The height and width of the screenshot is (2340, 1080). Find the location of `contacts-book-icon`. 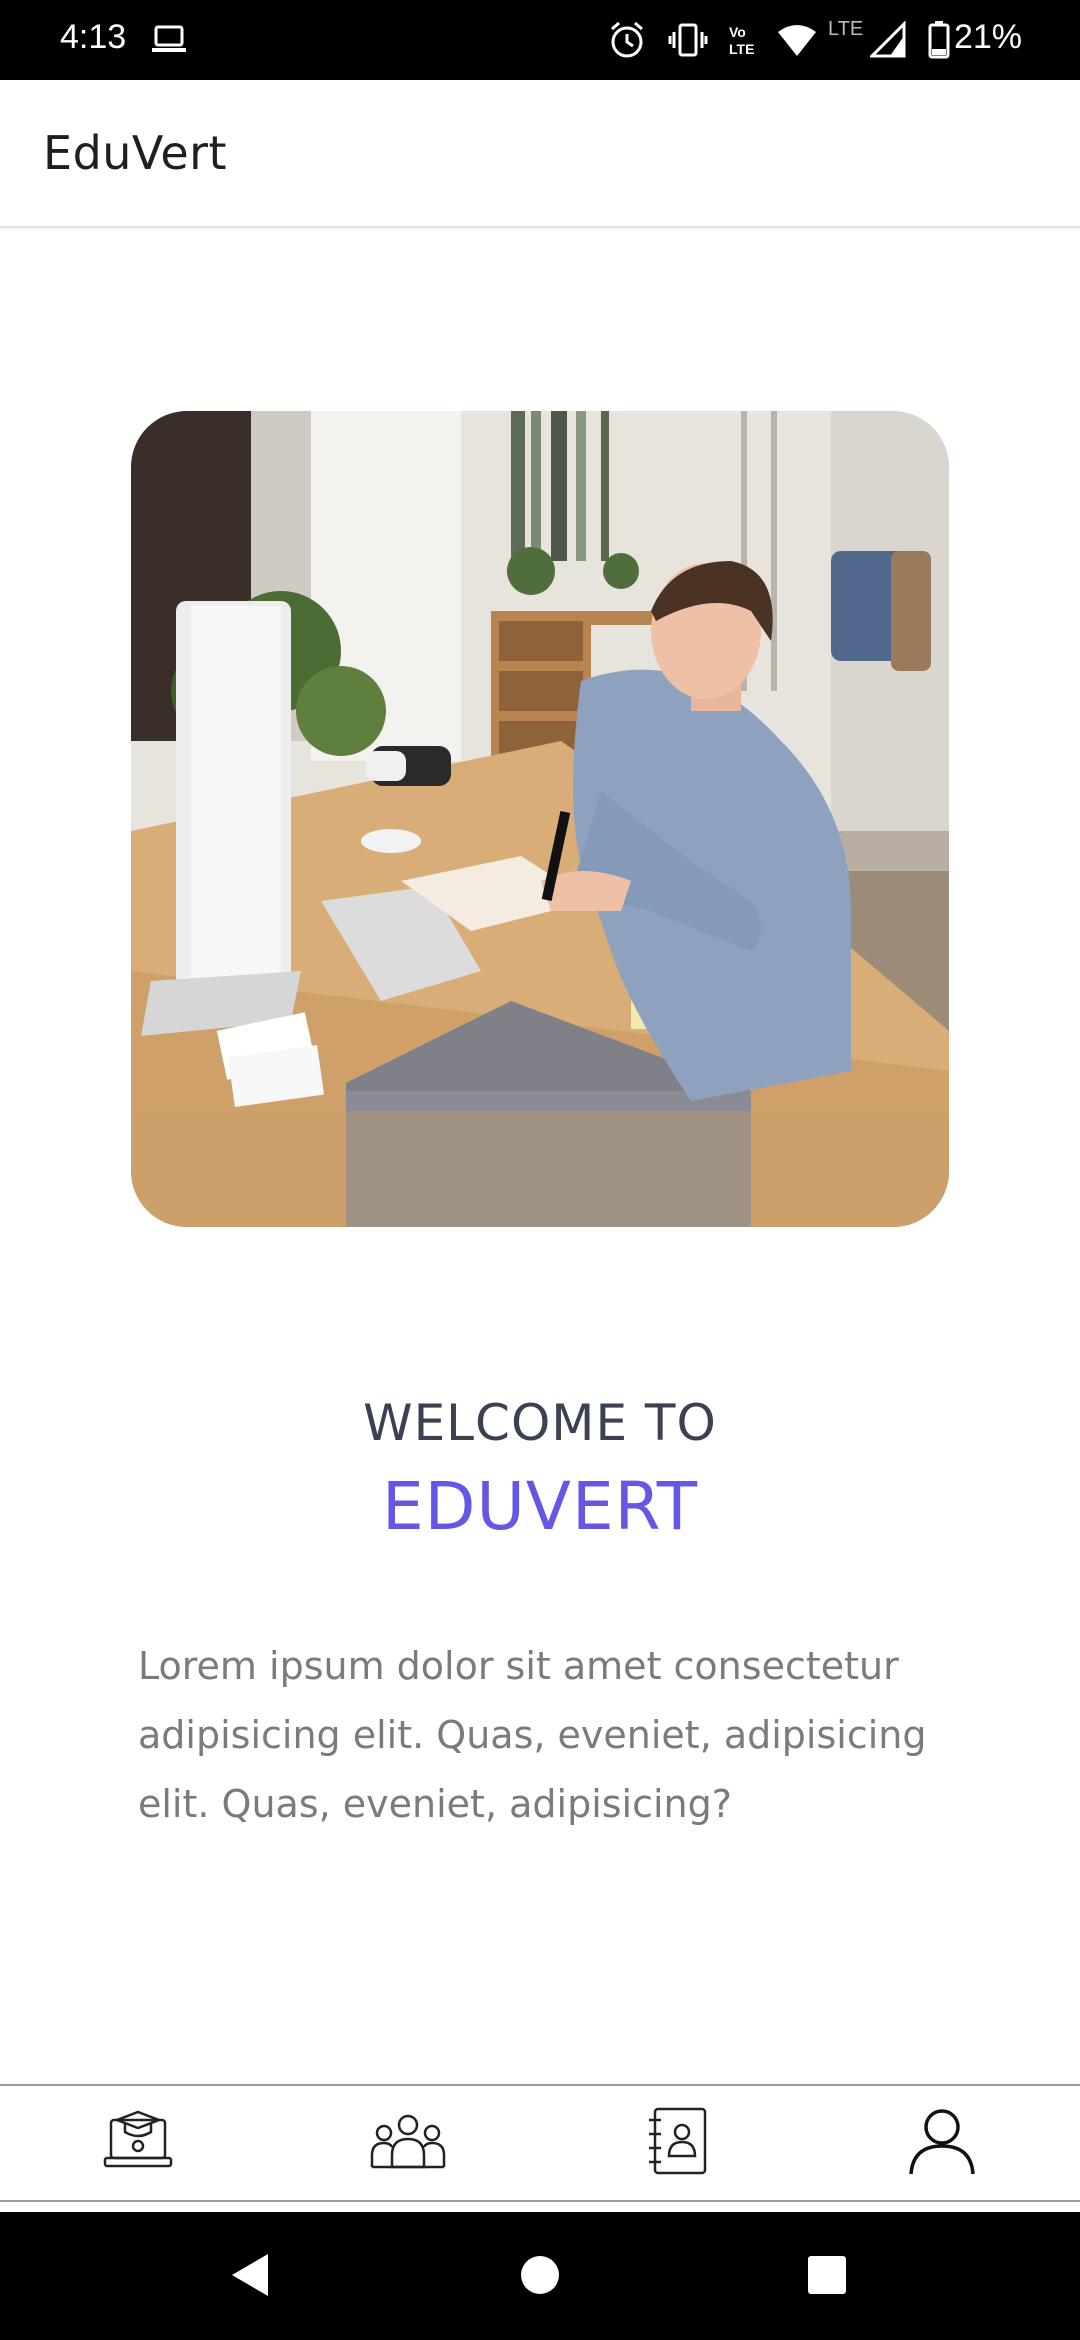

contacts-book-icon is located at coordinates (678, 2143).